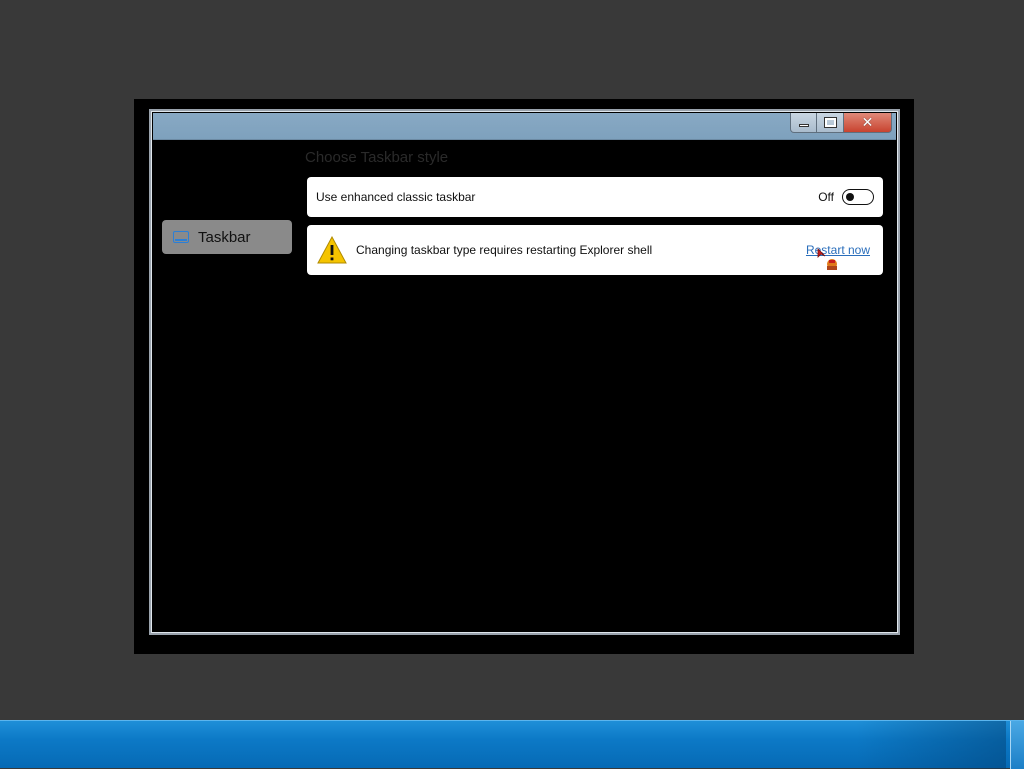 This screenshot has width=1024, height=769. What do you see at coordinates (332, 250) in the screenshot?
I see `warning-icon` at bounding box center [332, 250].